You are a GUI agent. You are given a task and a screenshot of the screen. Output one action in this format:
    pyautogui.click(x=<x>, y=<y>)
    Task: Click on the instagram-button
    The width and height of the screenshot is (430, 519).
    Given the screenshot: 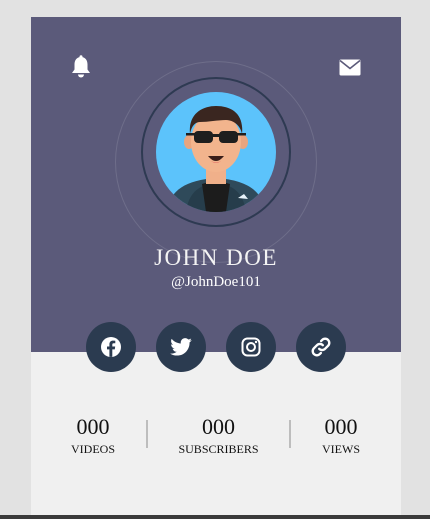 What is the action you would take?
    pyautogui.click(x=251, y=347)
    